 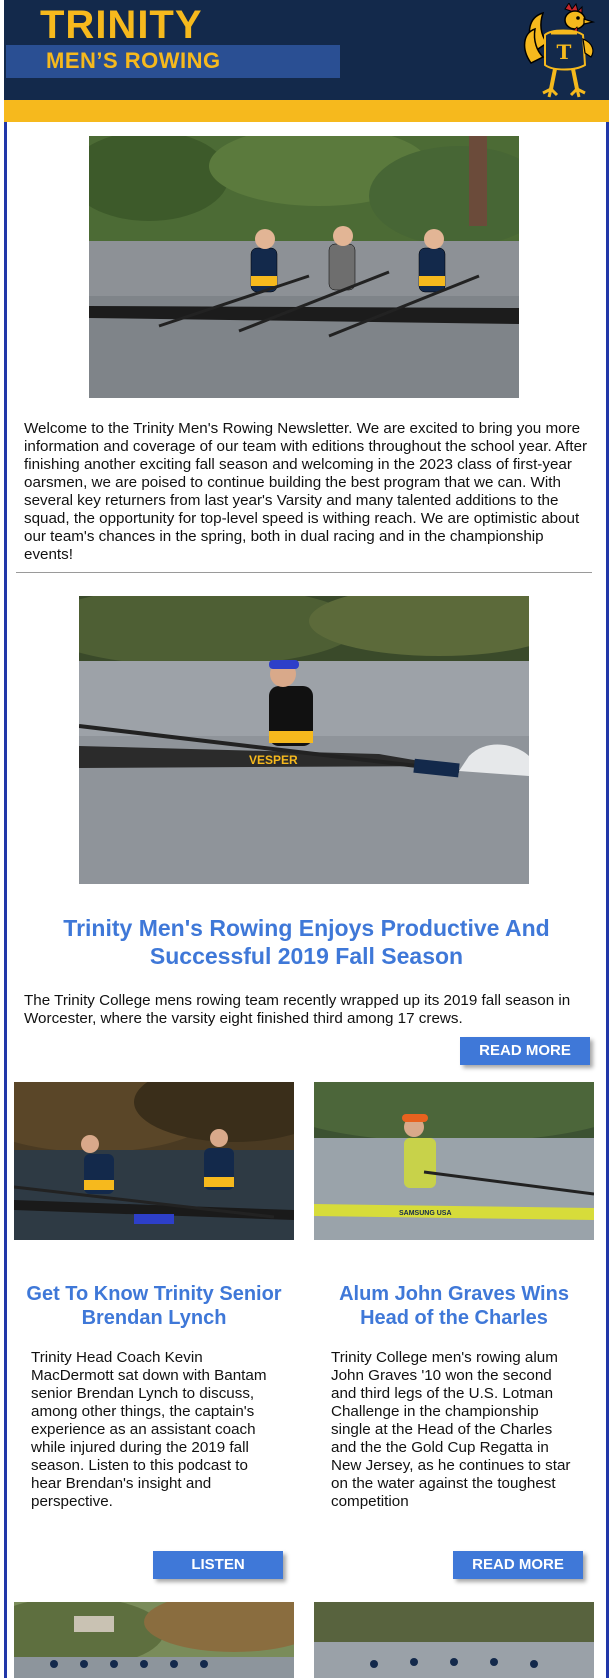 What do you see at coordinates (306, 111) in the screenshot?
I see `header-gold-band` at bounding box center [306, 111].